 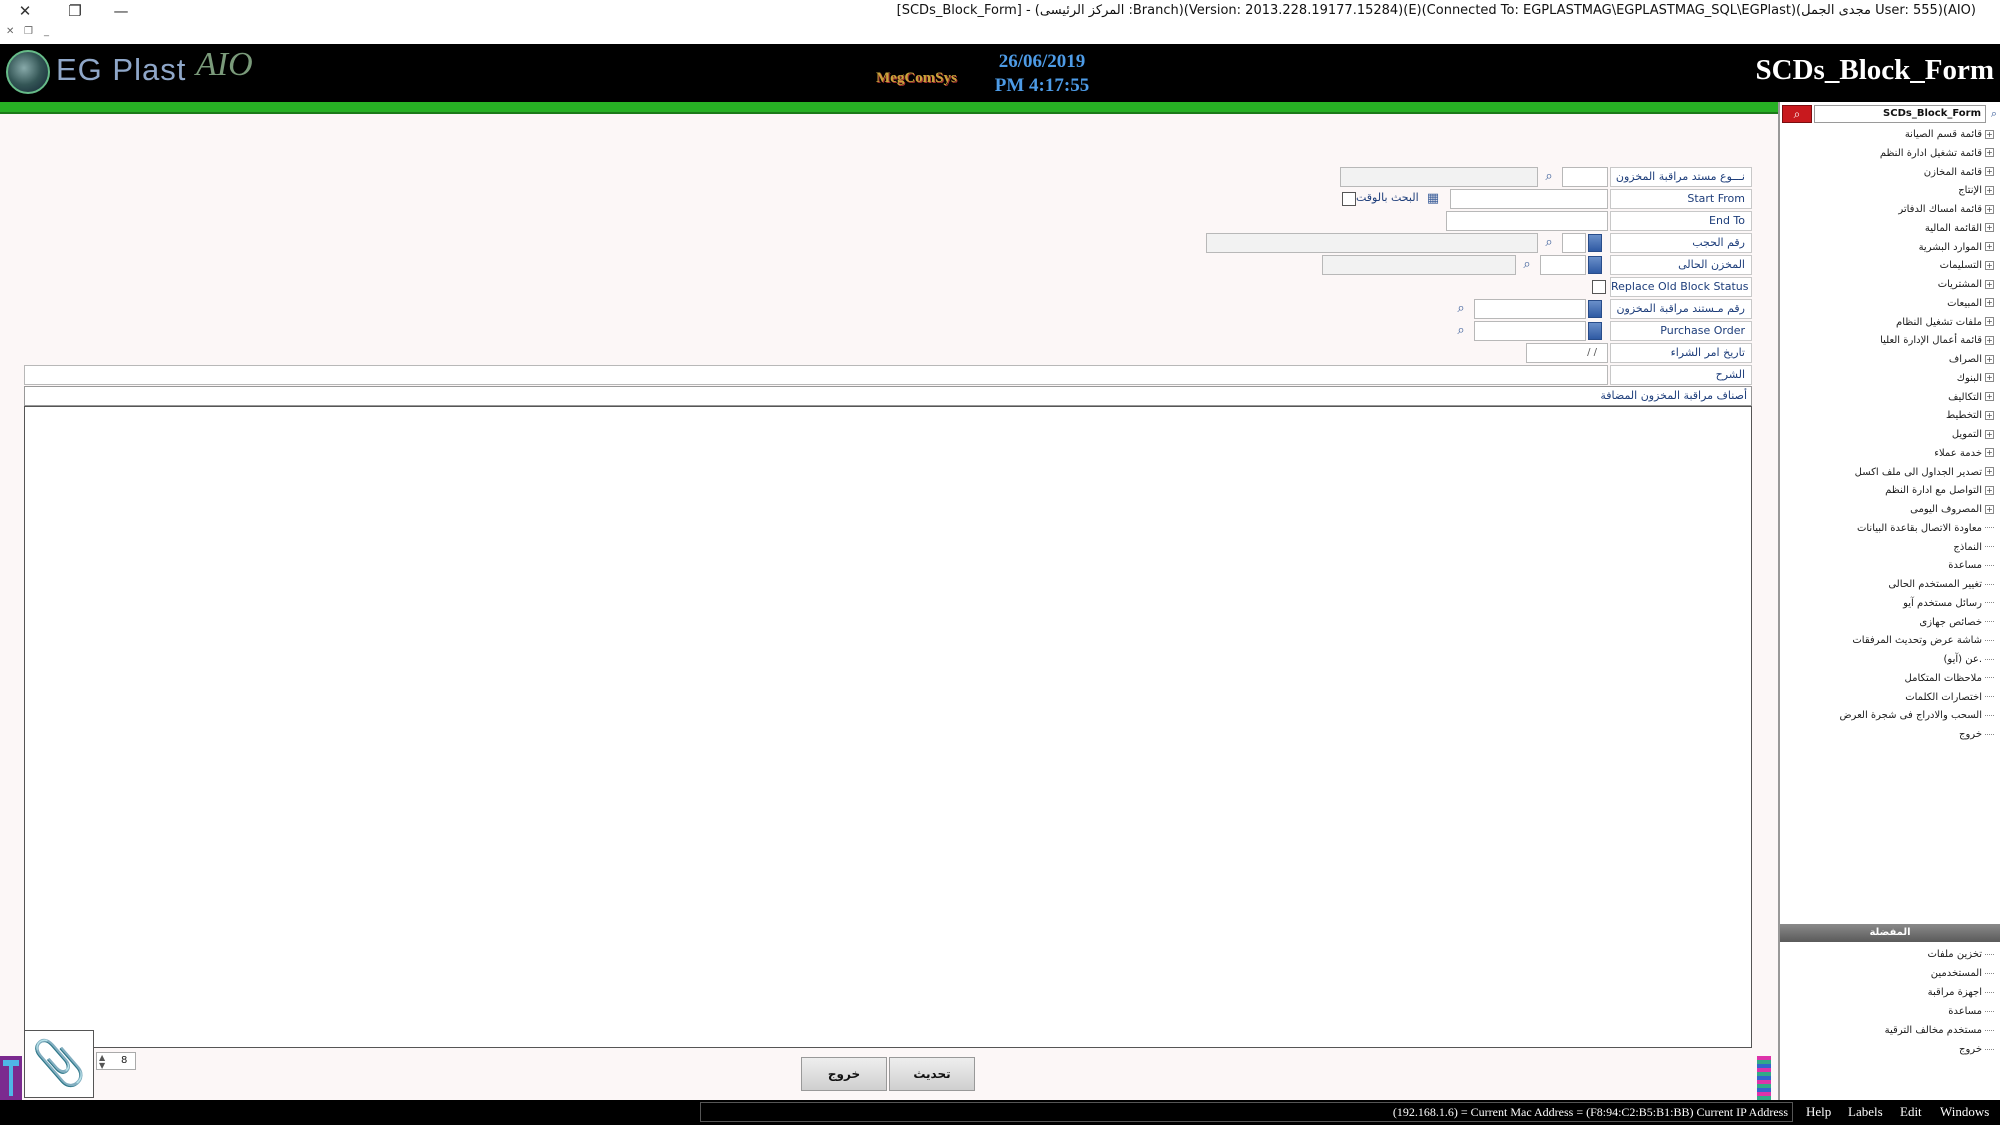 I want to click on mdi-close-icon: ✕, so click(x=10, y=31).